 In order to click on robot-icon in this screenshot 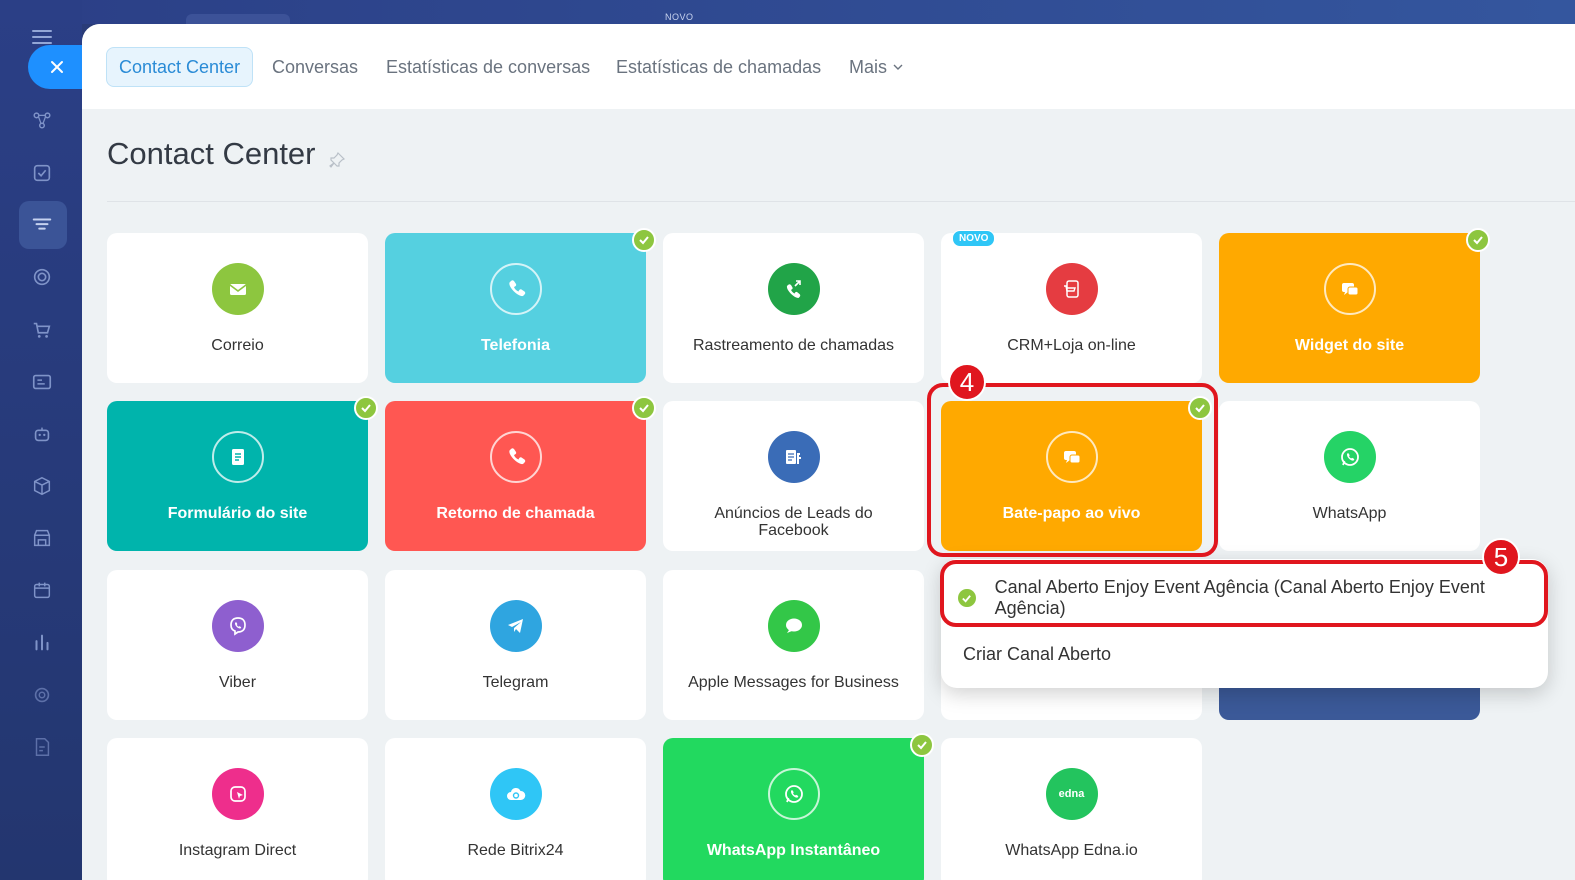, I will do `click(42, 434)`.